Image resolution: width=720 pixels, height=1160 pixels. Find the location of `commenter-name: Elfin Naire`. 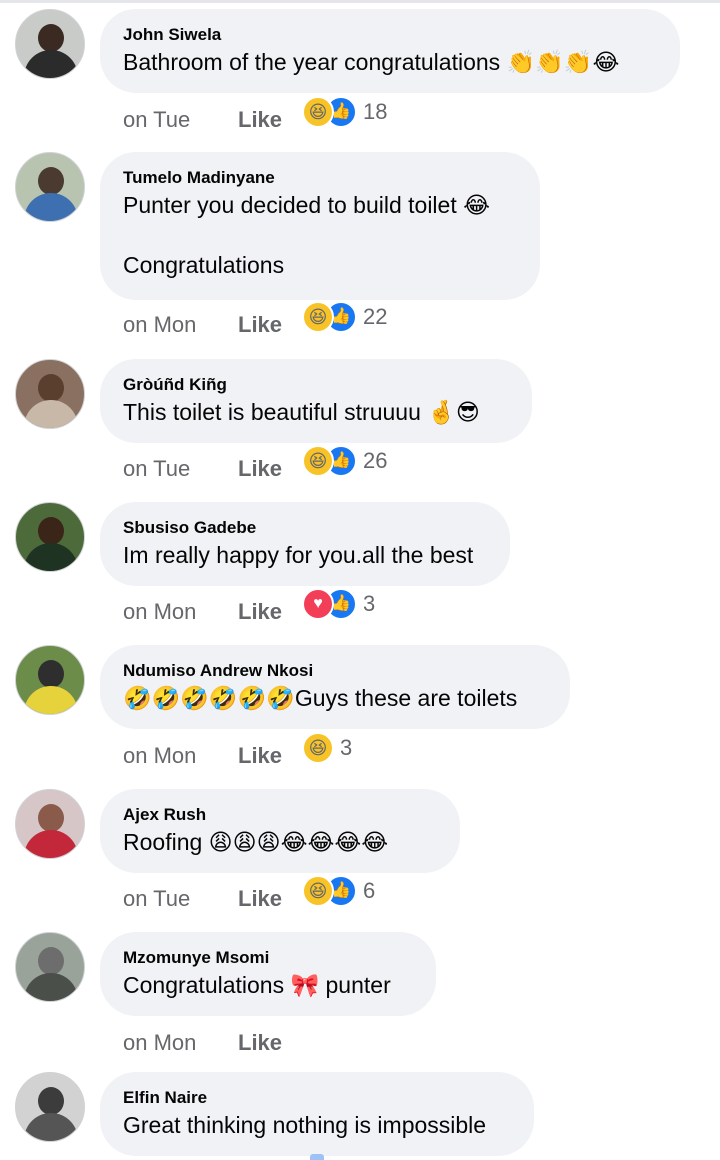

commenter-name: Elfin Naire is located at coordinates (316, 1098).